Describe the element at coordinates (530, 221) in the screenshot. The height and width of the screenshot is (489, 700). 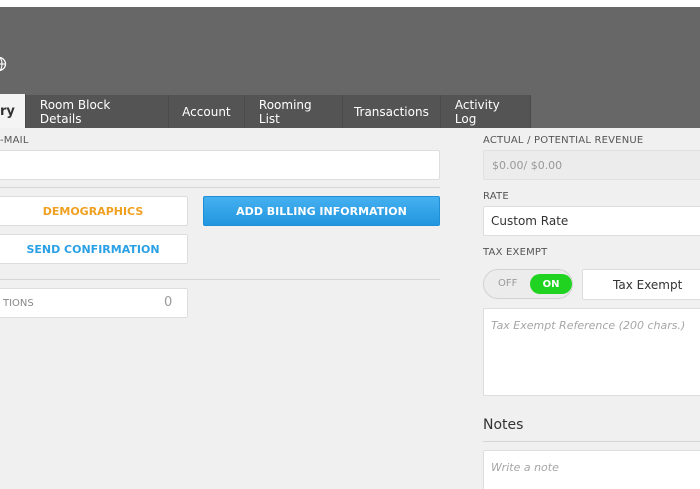
I see `rate-value: Custom Rate` at that location.